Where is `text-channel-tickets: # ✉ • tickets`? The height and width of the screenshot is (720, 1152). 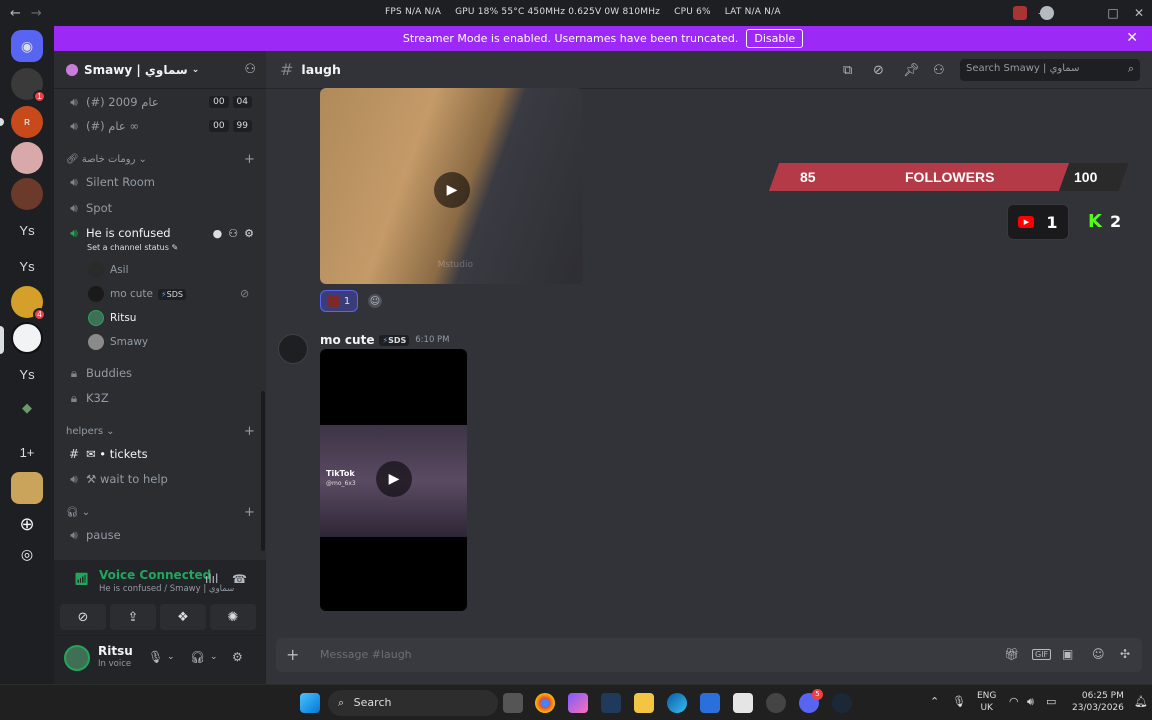
text-channel-tickets: # ✉ • tickets is located at coordinates (160, 454).